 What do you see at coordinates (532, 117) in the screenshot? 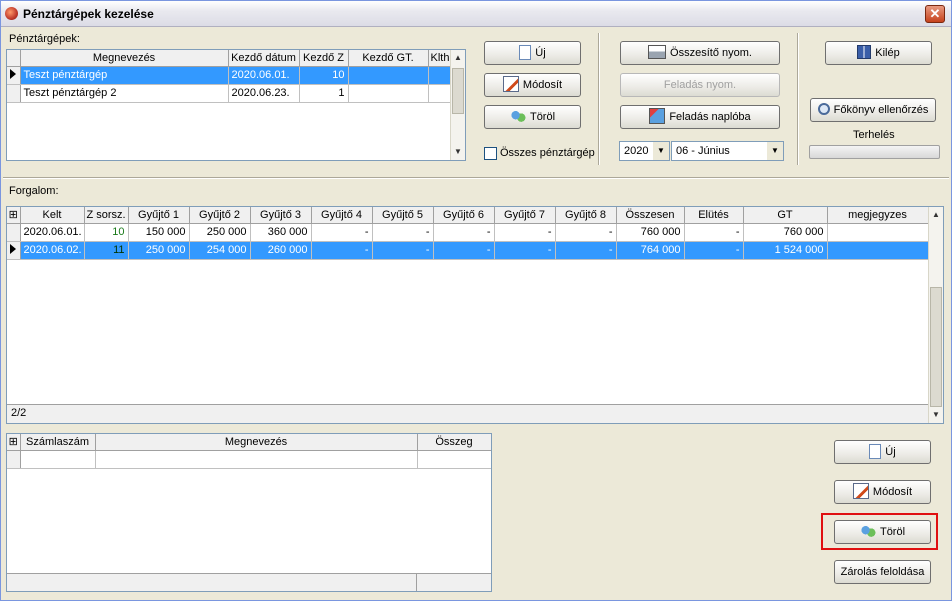
I see `register-delete-button: Töröl` at bounding box center [532, 117].